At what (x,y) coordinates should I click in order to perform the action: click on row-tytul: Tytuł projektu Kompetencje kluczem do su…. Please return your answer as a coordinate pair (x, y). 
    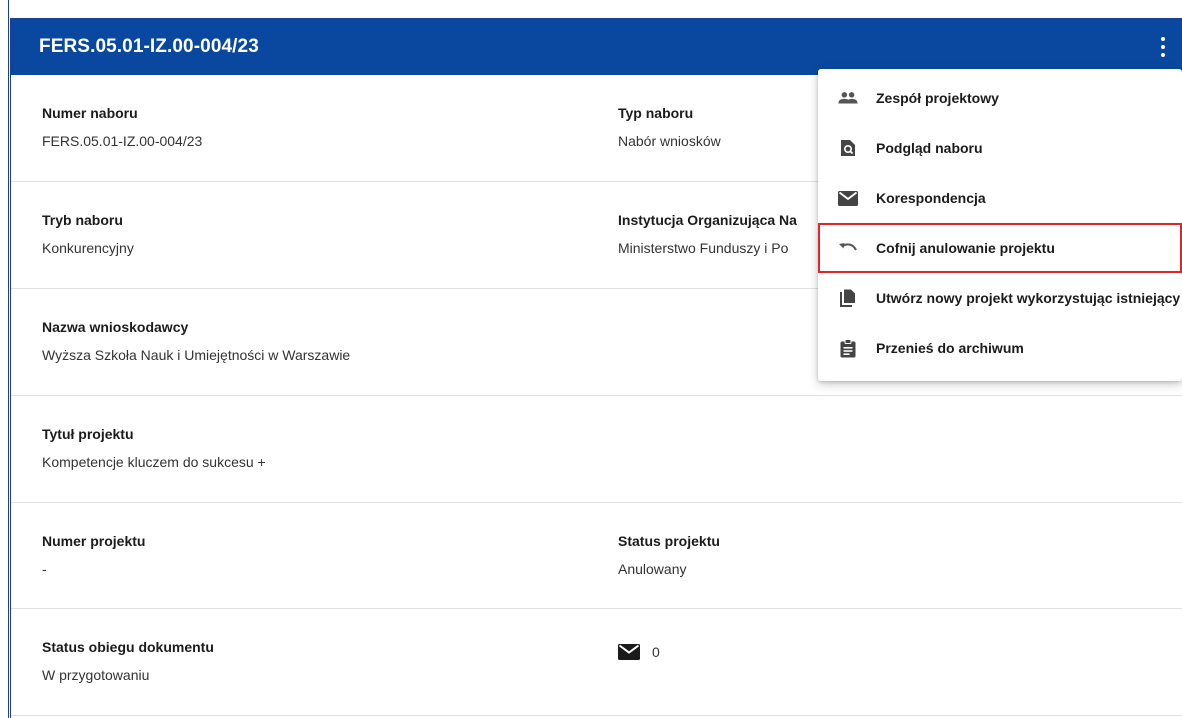
    Looking at the image, I should click on (596, 449).